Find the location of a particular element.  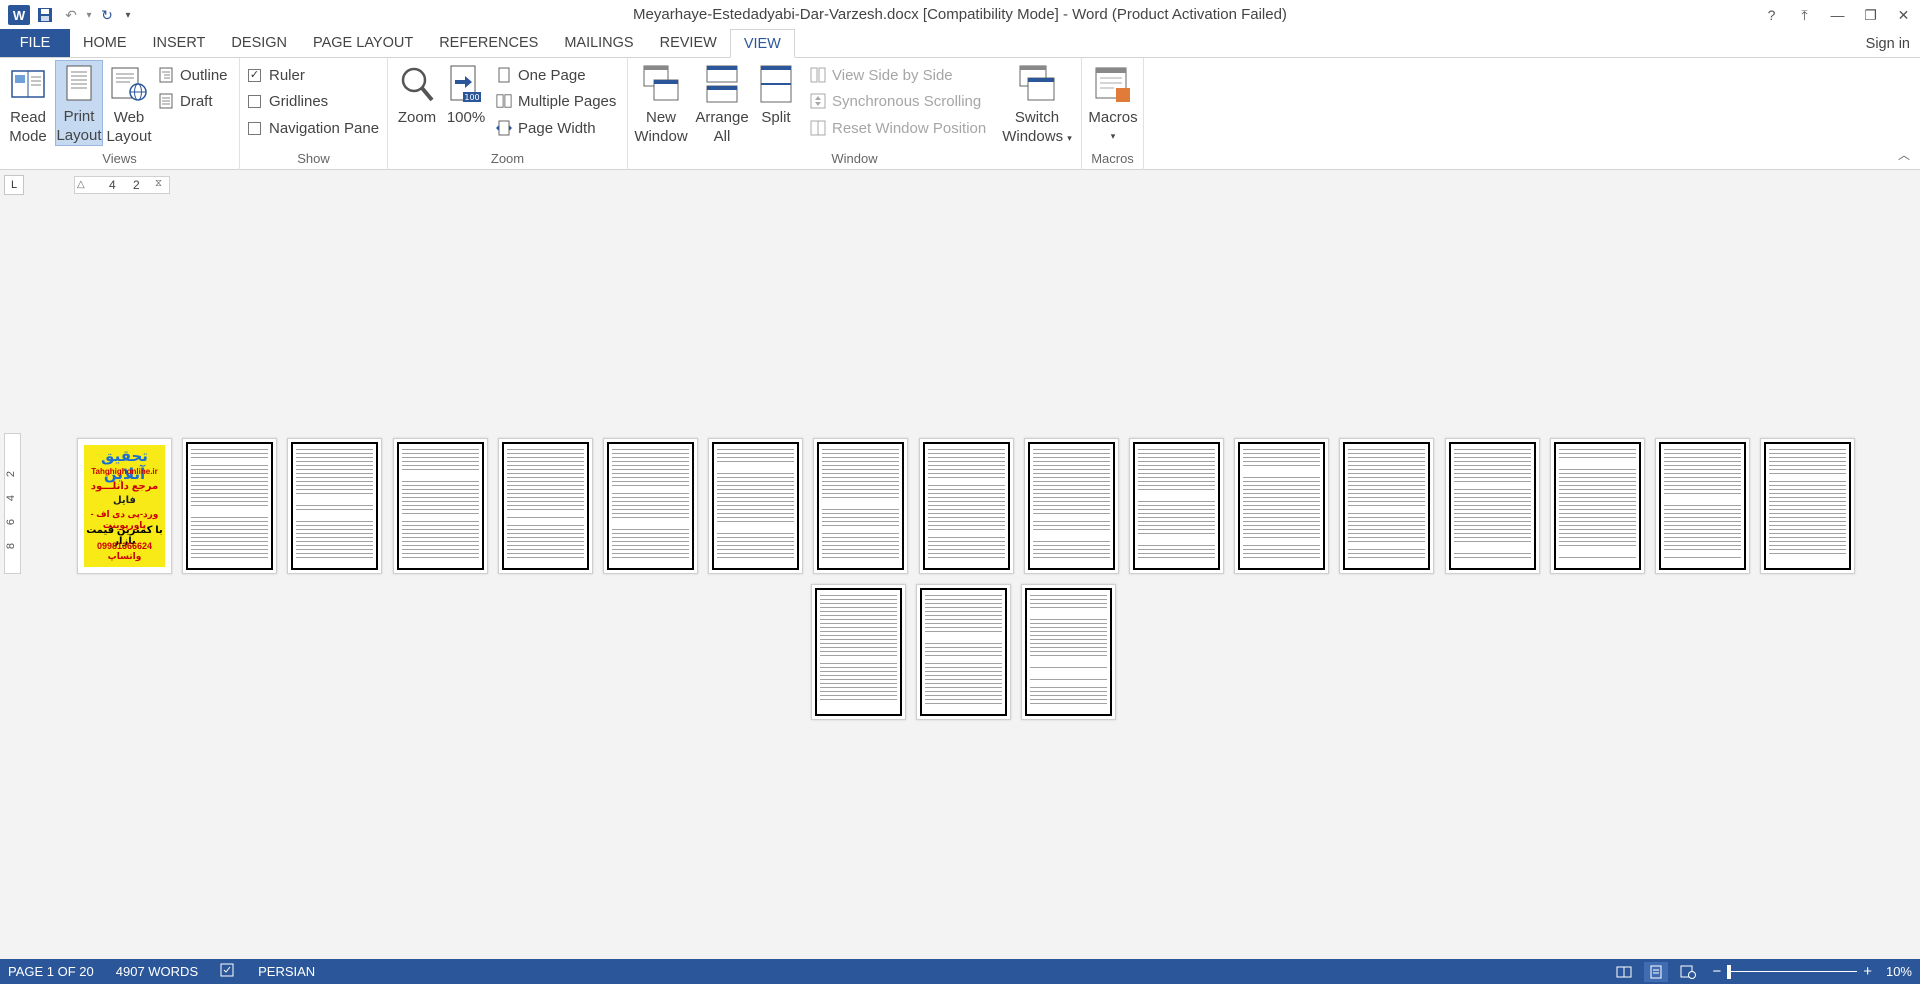

tab-page-layout: PAGE LAYOUT is located at coordinates (363, 43).